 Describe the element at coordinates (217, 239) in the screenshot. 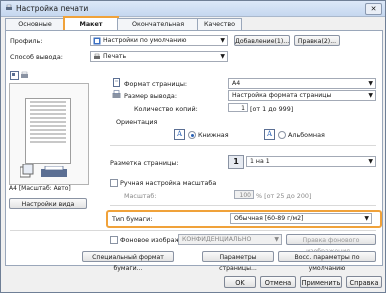

I see `watermark-value: КОНФИДЕНЦИАЛЬНО` at that location.